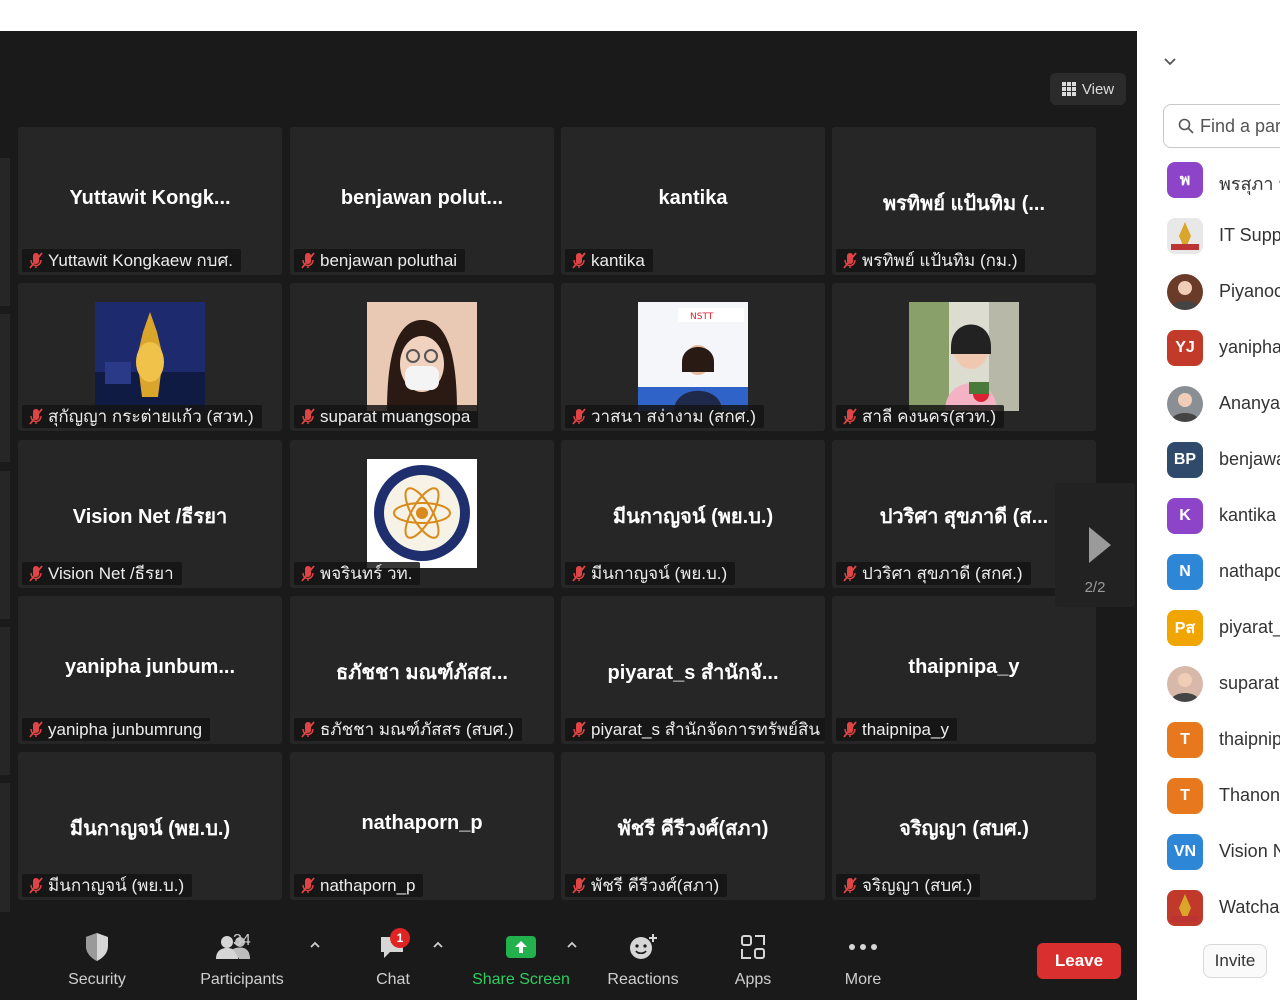  I want to click on participant-row: IT Supp, so click(1223, 237).